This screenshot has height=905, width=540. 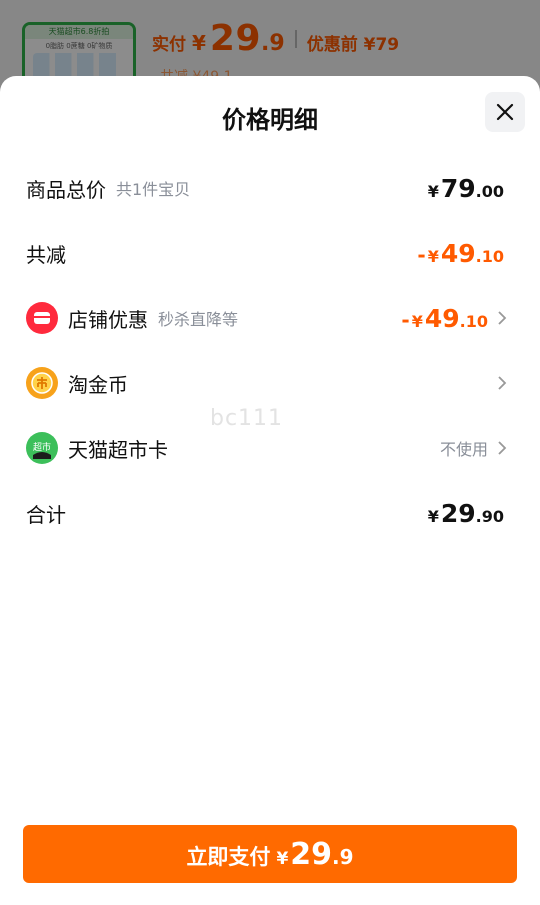 I want to click on price-integer: 79, so click(x=458, y=188).